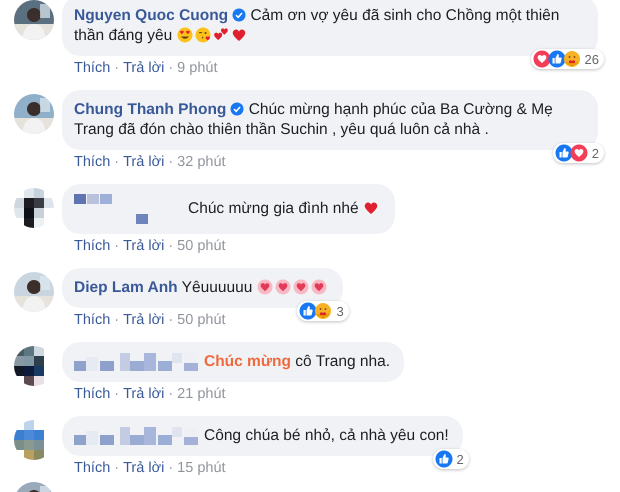 This screenshot has width=620, height=492. Describe the element at coordinates (567, 59) in the screenshot. I see `reaction-summary: 26` at that location.